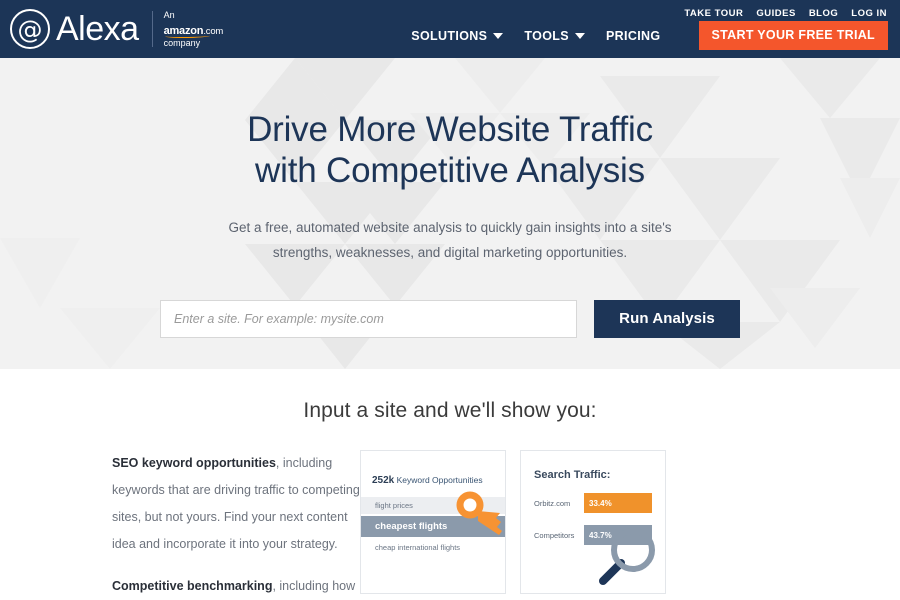 This screenshot has height=600, width=900. I want to click on run-analysis-button: Run Analysis, so click(667, 318).